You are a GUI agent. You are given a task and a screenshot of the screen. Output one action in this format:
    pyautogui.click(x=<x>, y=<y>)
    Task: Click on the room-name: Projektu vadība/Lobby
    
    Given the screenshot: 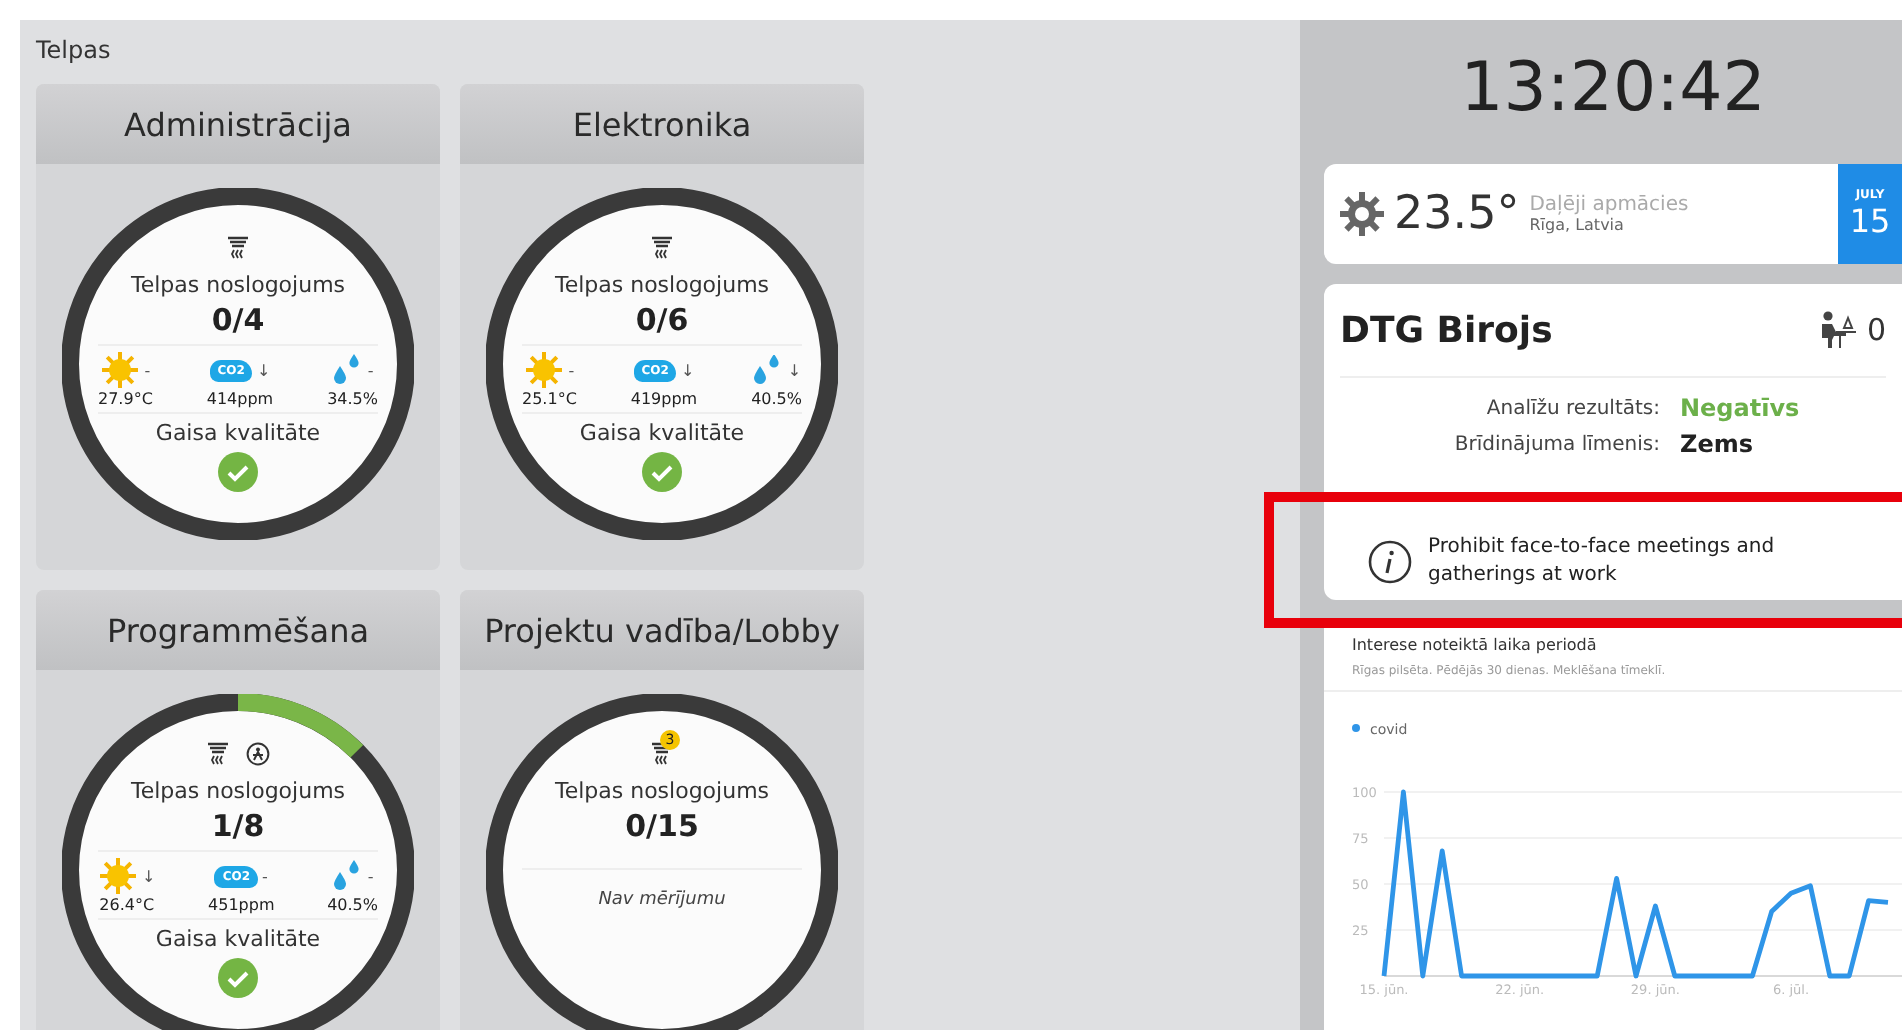 What is the action you would take?
    pyautogui.click(x=662, y=630)
    